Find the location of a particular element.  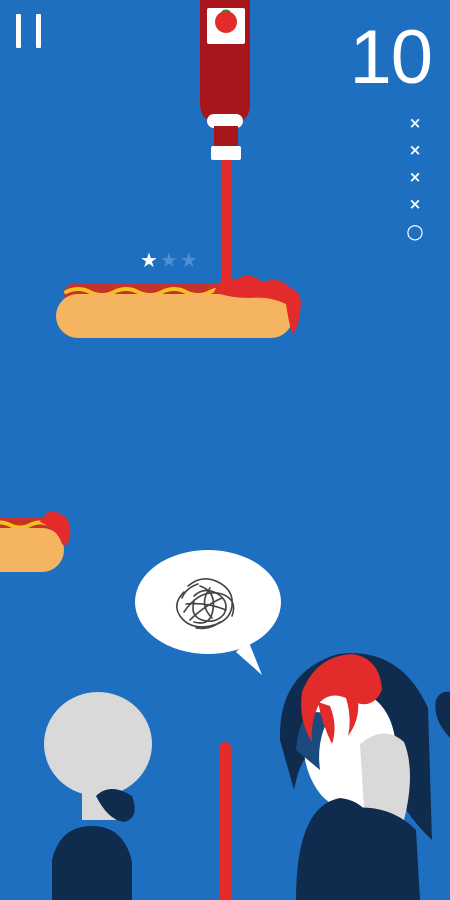

speech-bubble is located at coordinates (208, 612).